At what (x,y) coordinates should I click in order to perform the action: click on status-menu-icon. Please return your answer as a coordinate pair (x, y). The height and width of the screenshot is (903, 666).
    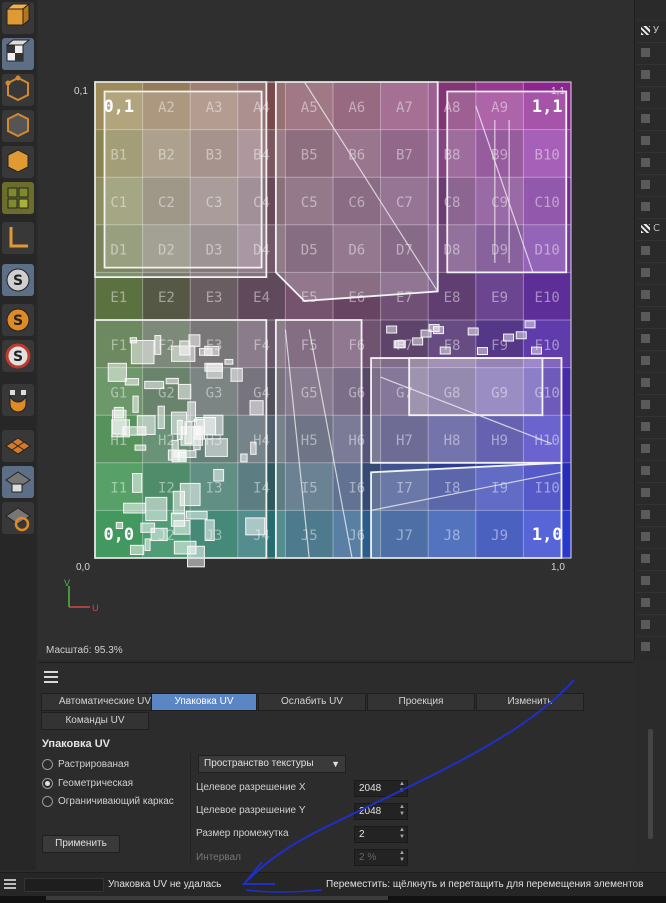
    Looking at the image, I should click on (10, 884).